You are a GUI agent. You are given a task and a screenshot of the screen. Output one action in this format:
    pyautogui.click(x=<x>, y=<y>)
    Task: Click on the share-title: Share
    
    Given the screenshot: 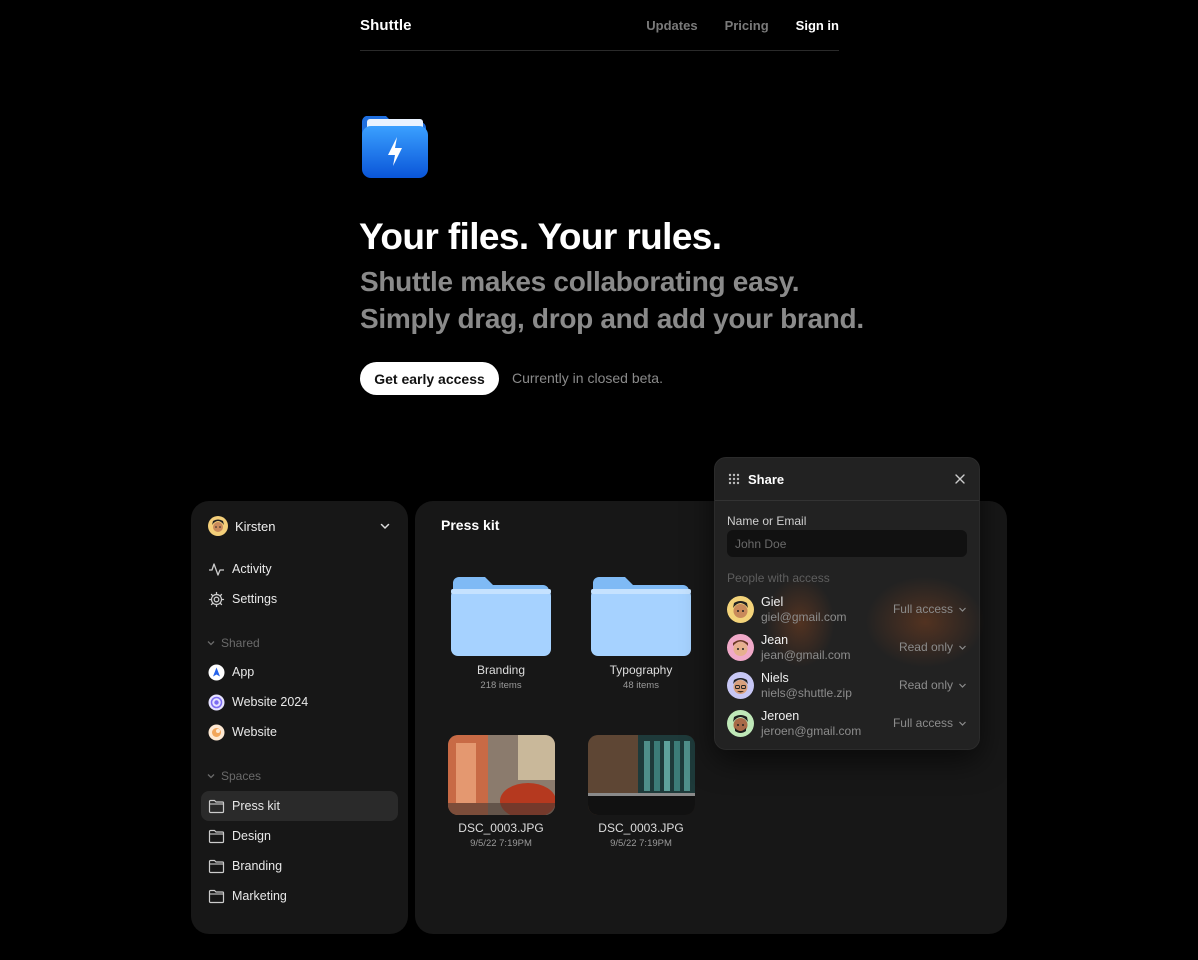 What is the action you would take?
    pyautogui.click(x=766, y=479)
    